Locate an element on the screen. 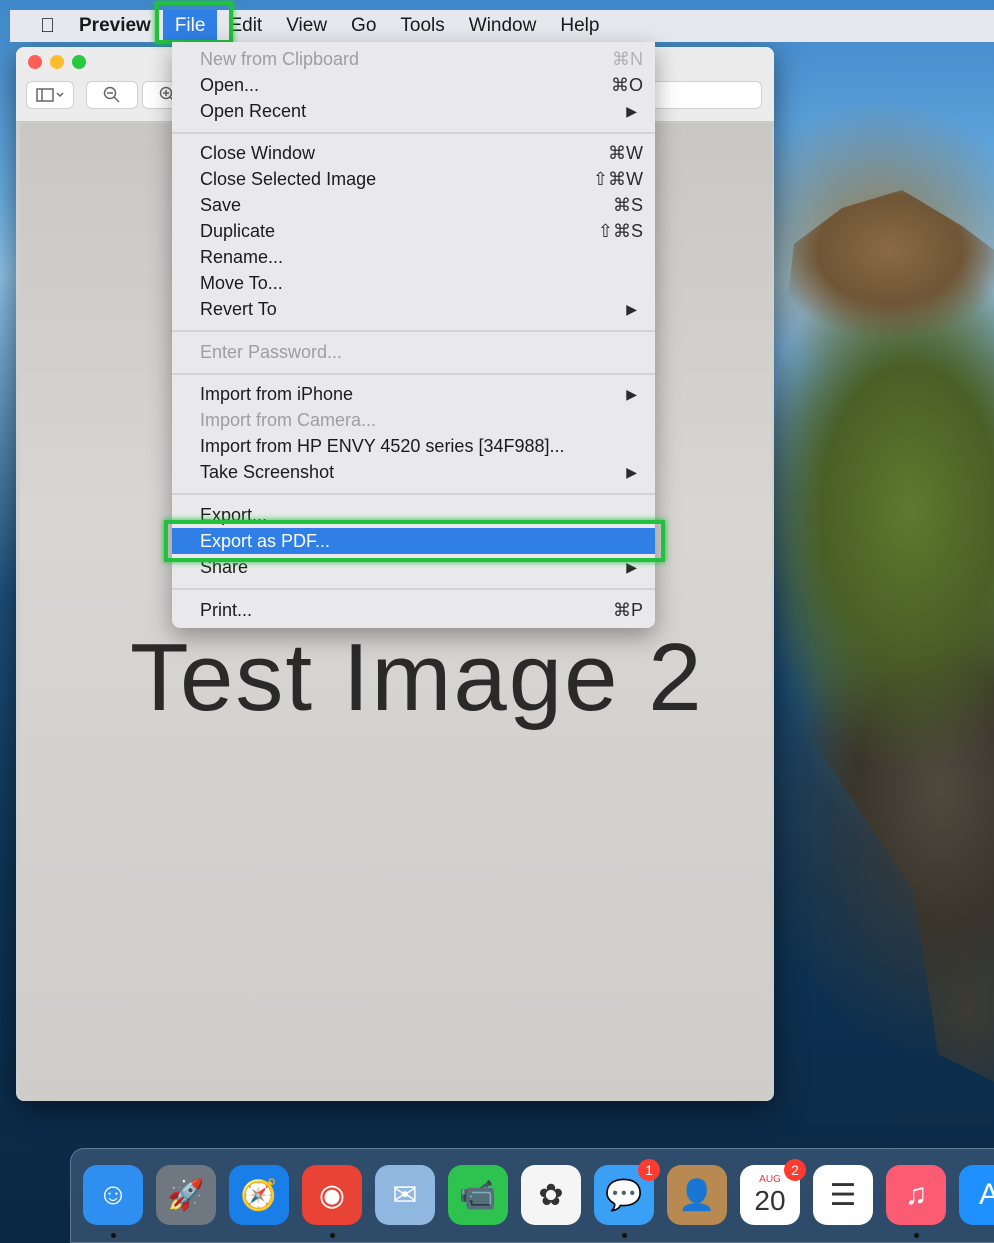 The width and height of the screenshot is (994, 1243). app-store-icon: A is located at coordinates (976, 1195).